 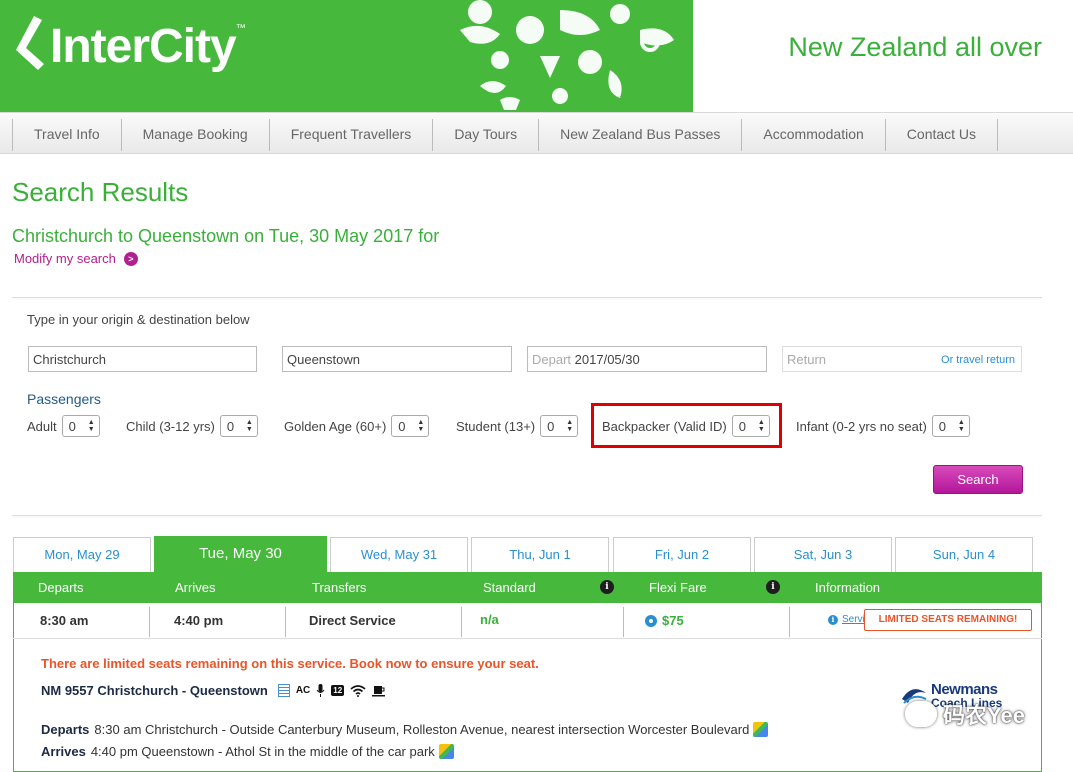 What do you see at coordinates (647, 359) in the screenshot?
I see `depart-date-input: Depart 2017/05/30` at bounding box center [647, 359].